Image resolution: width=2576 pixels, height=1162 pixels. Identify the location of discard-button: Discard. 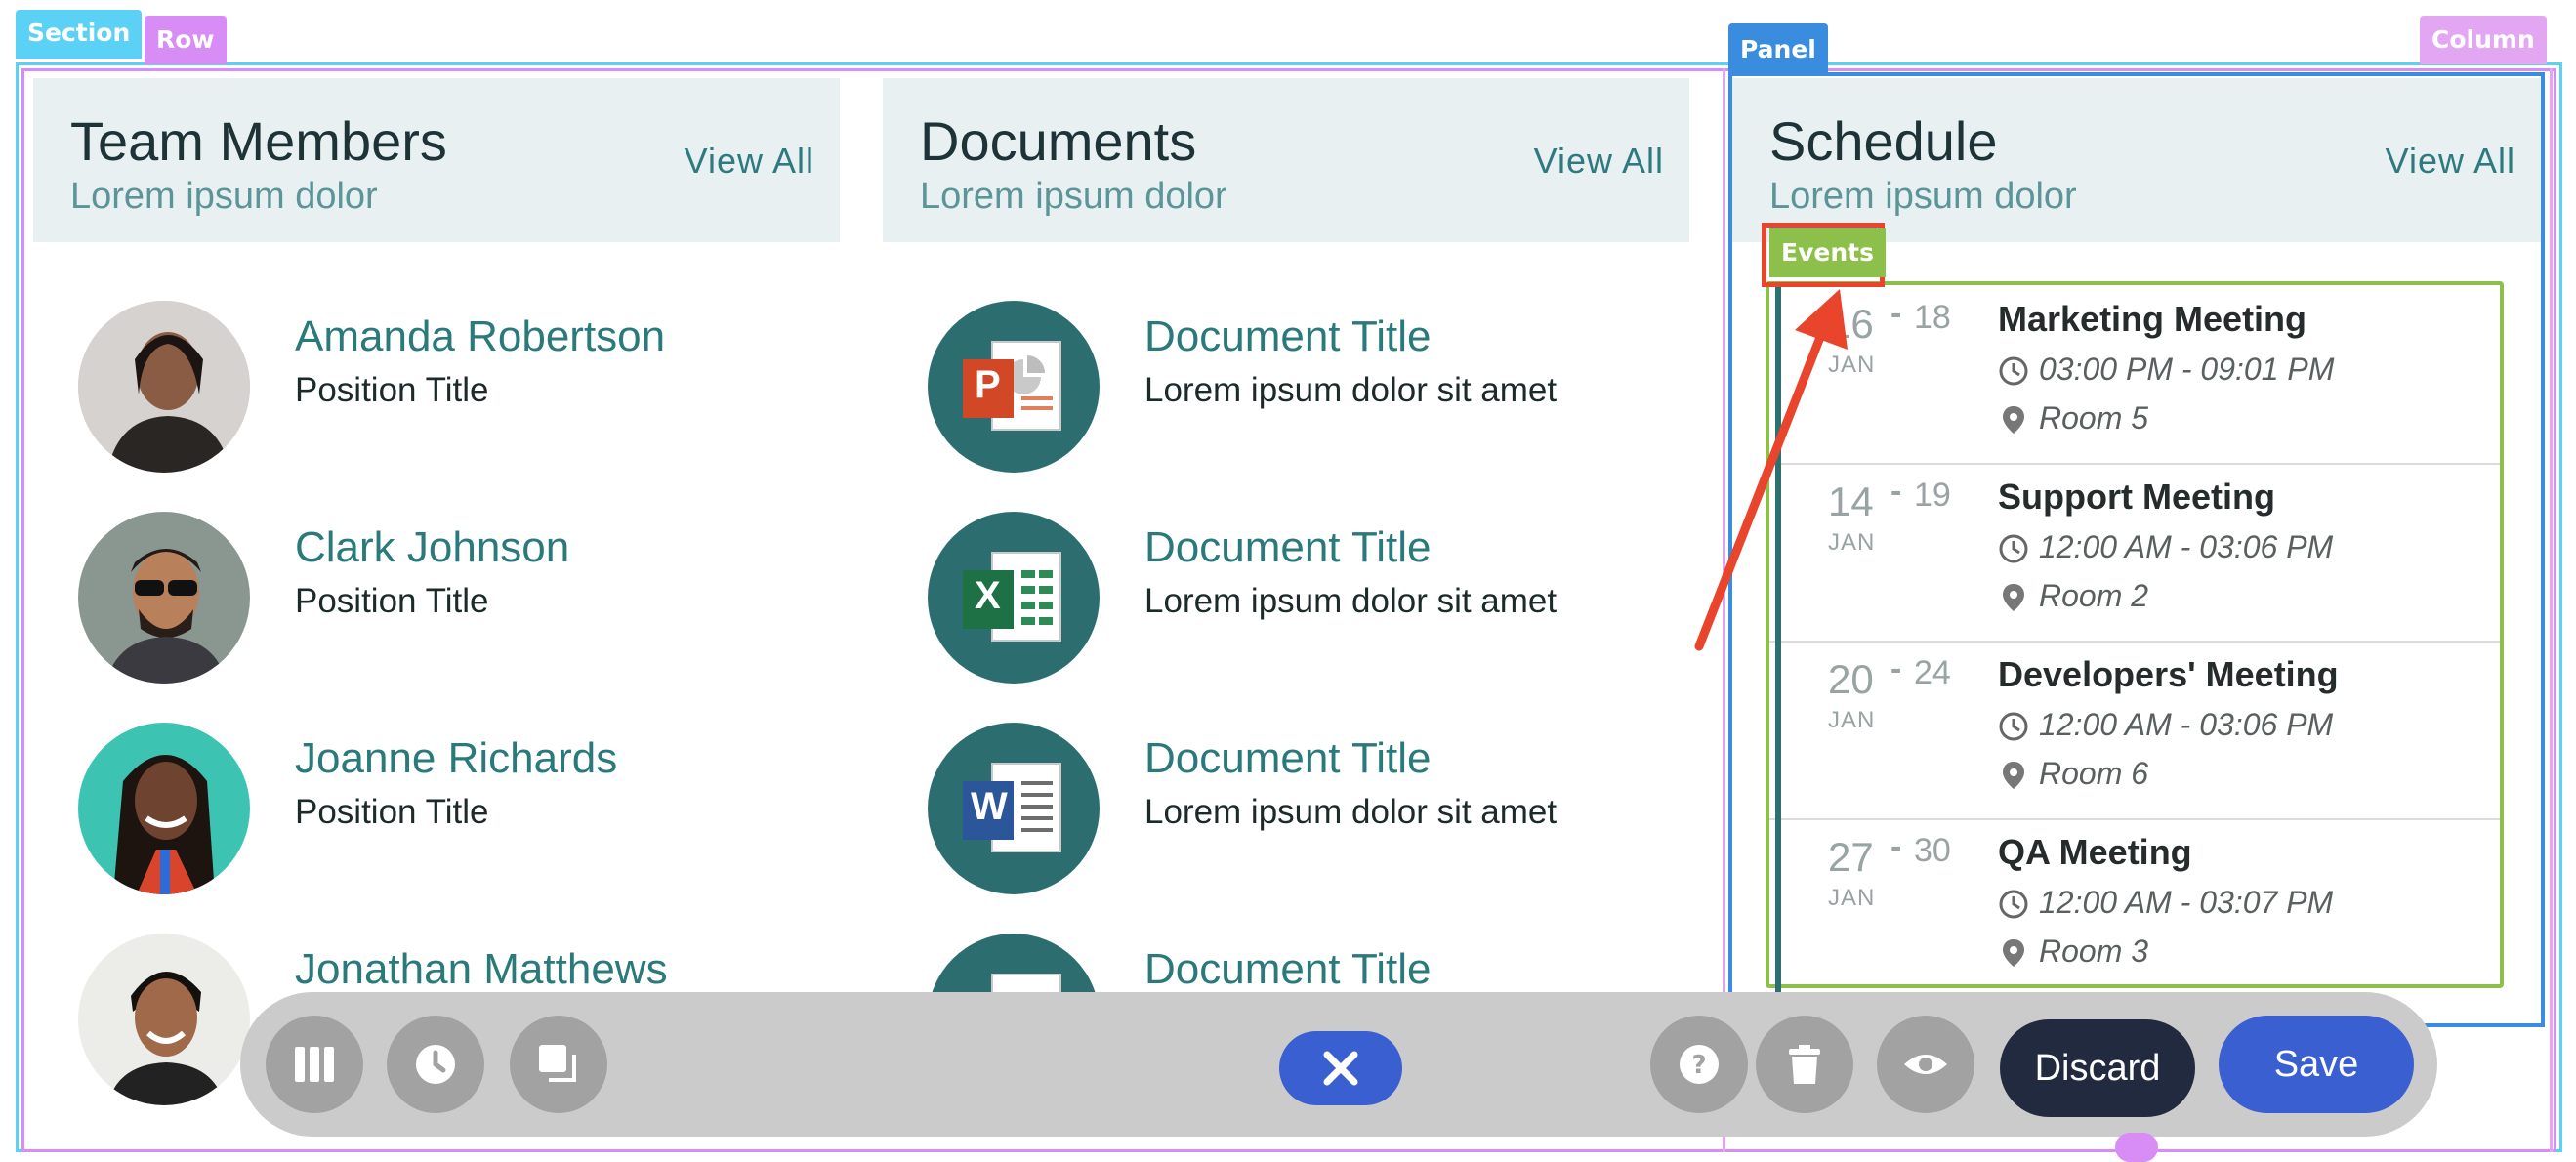
(2097, 1068).